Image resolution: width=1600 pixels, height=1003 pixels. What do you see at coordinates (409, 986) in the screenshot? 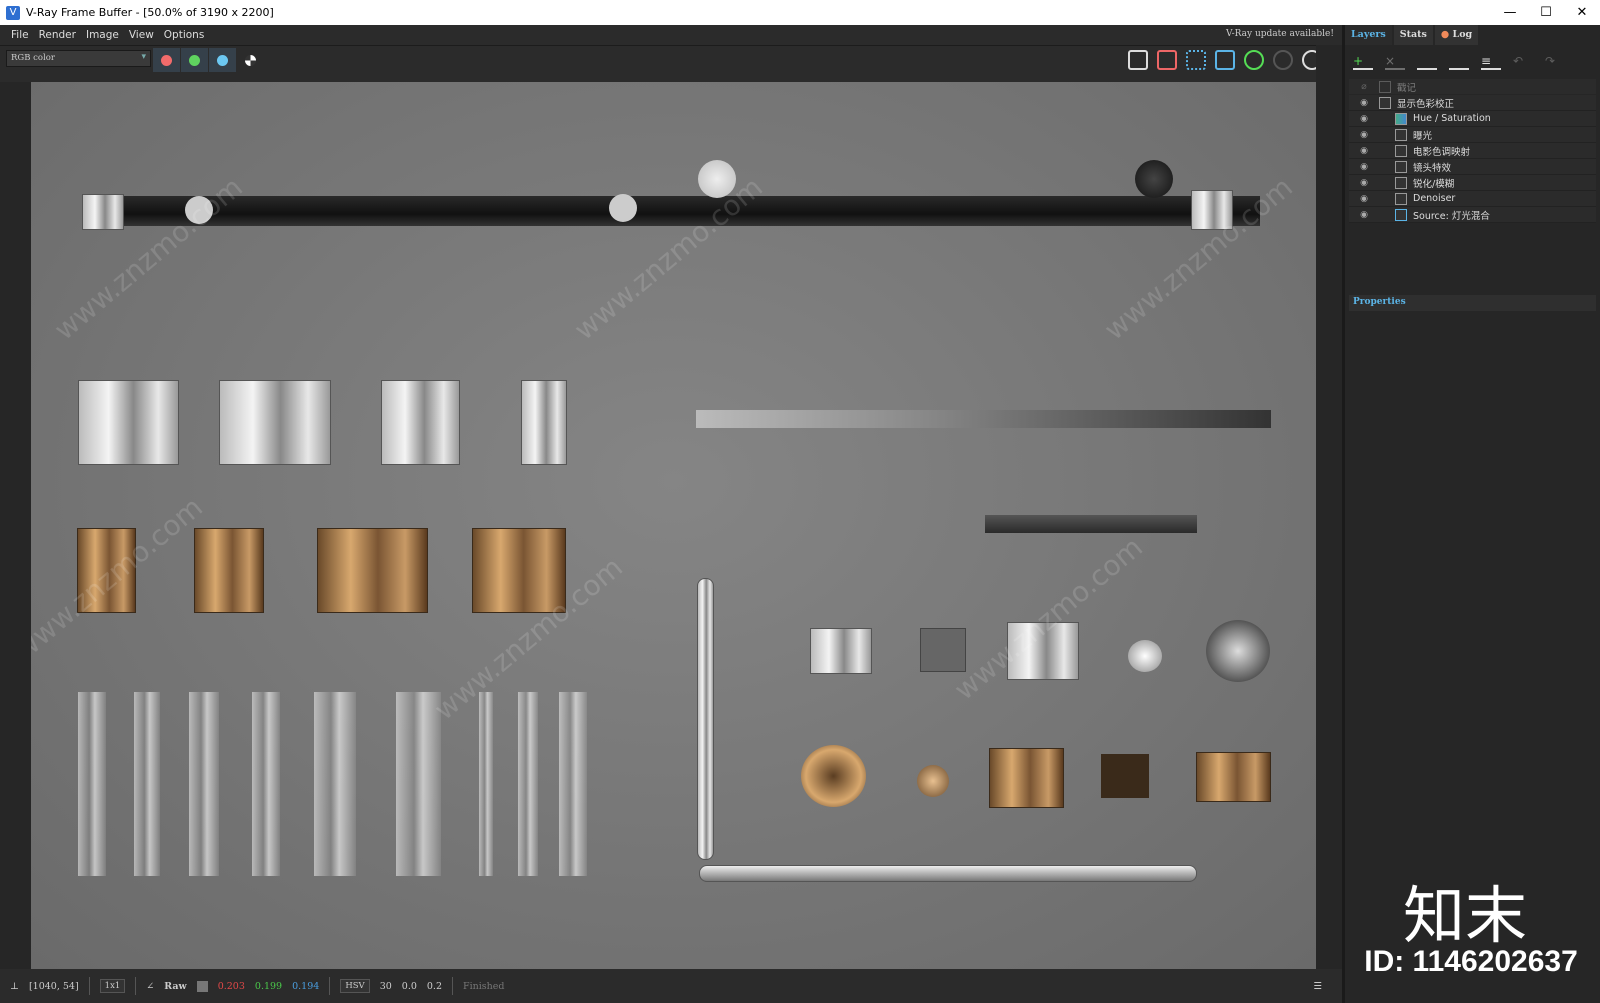
I see `saturation-value: 0.0` at bounding box center [409, 986].